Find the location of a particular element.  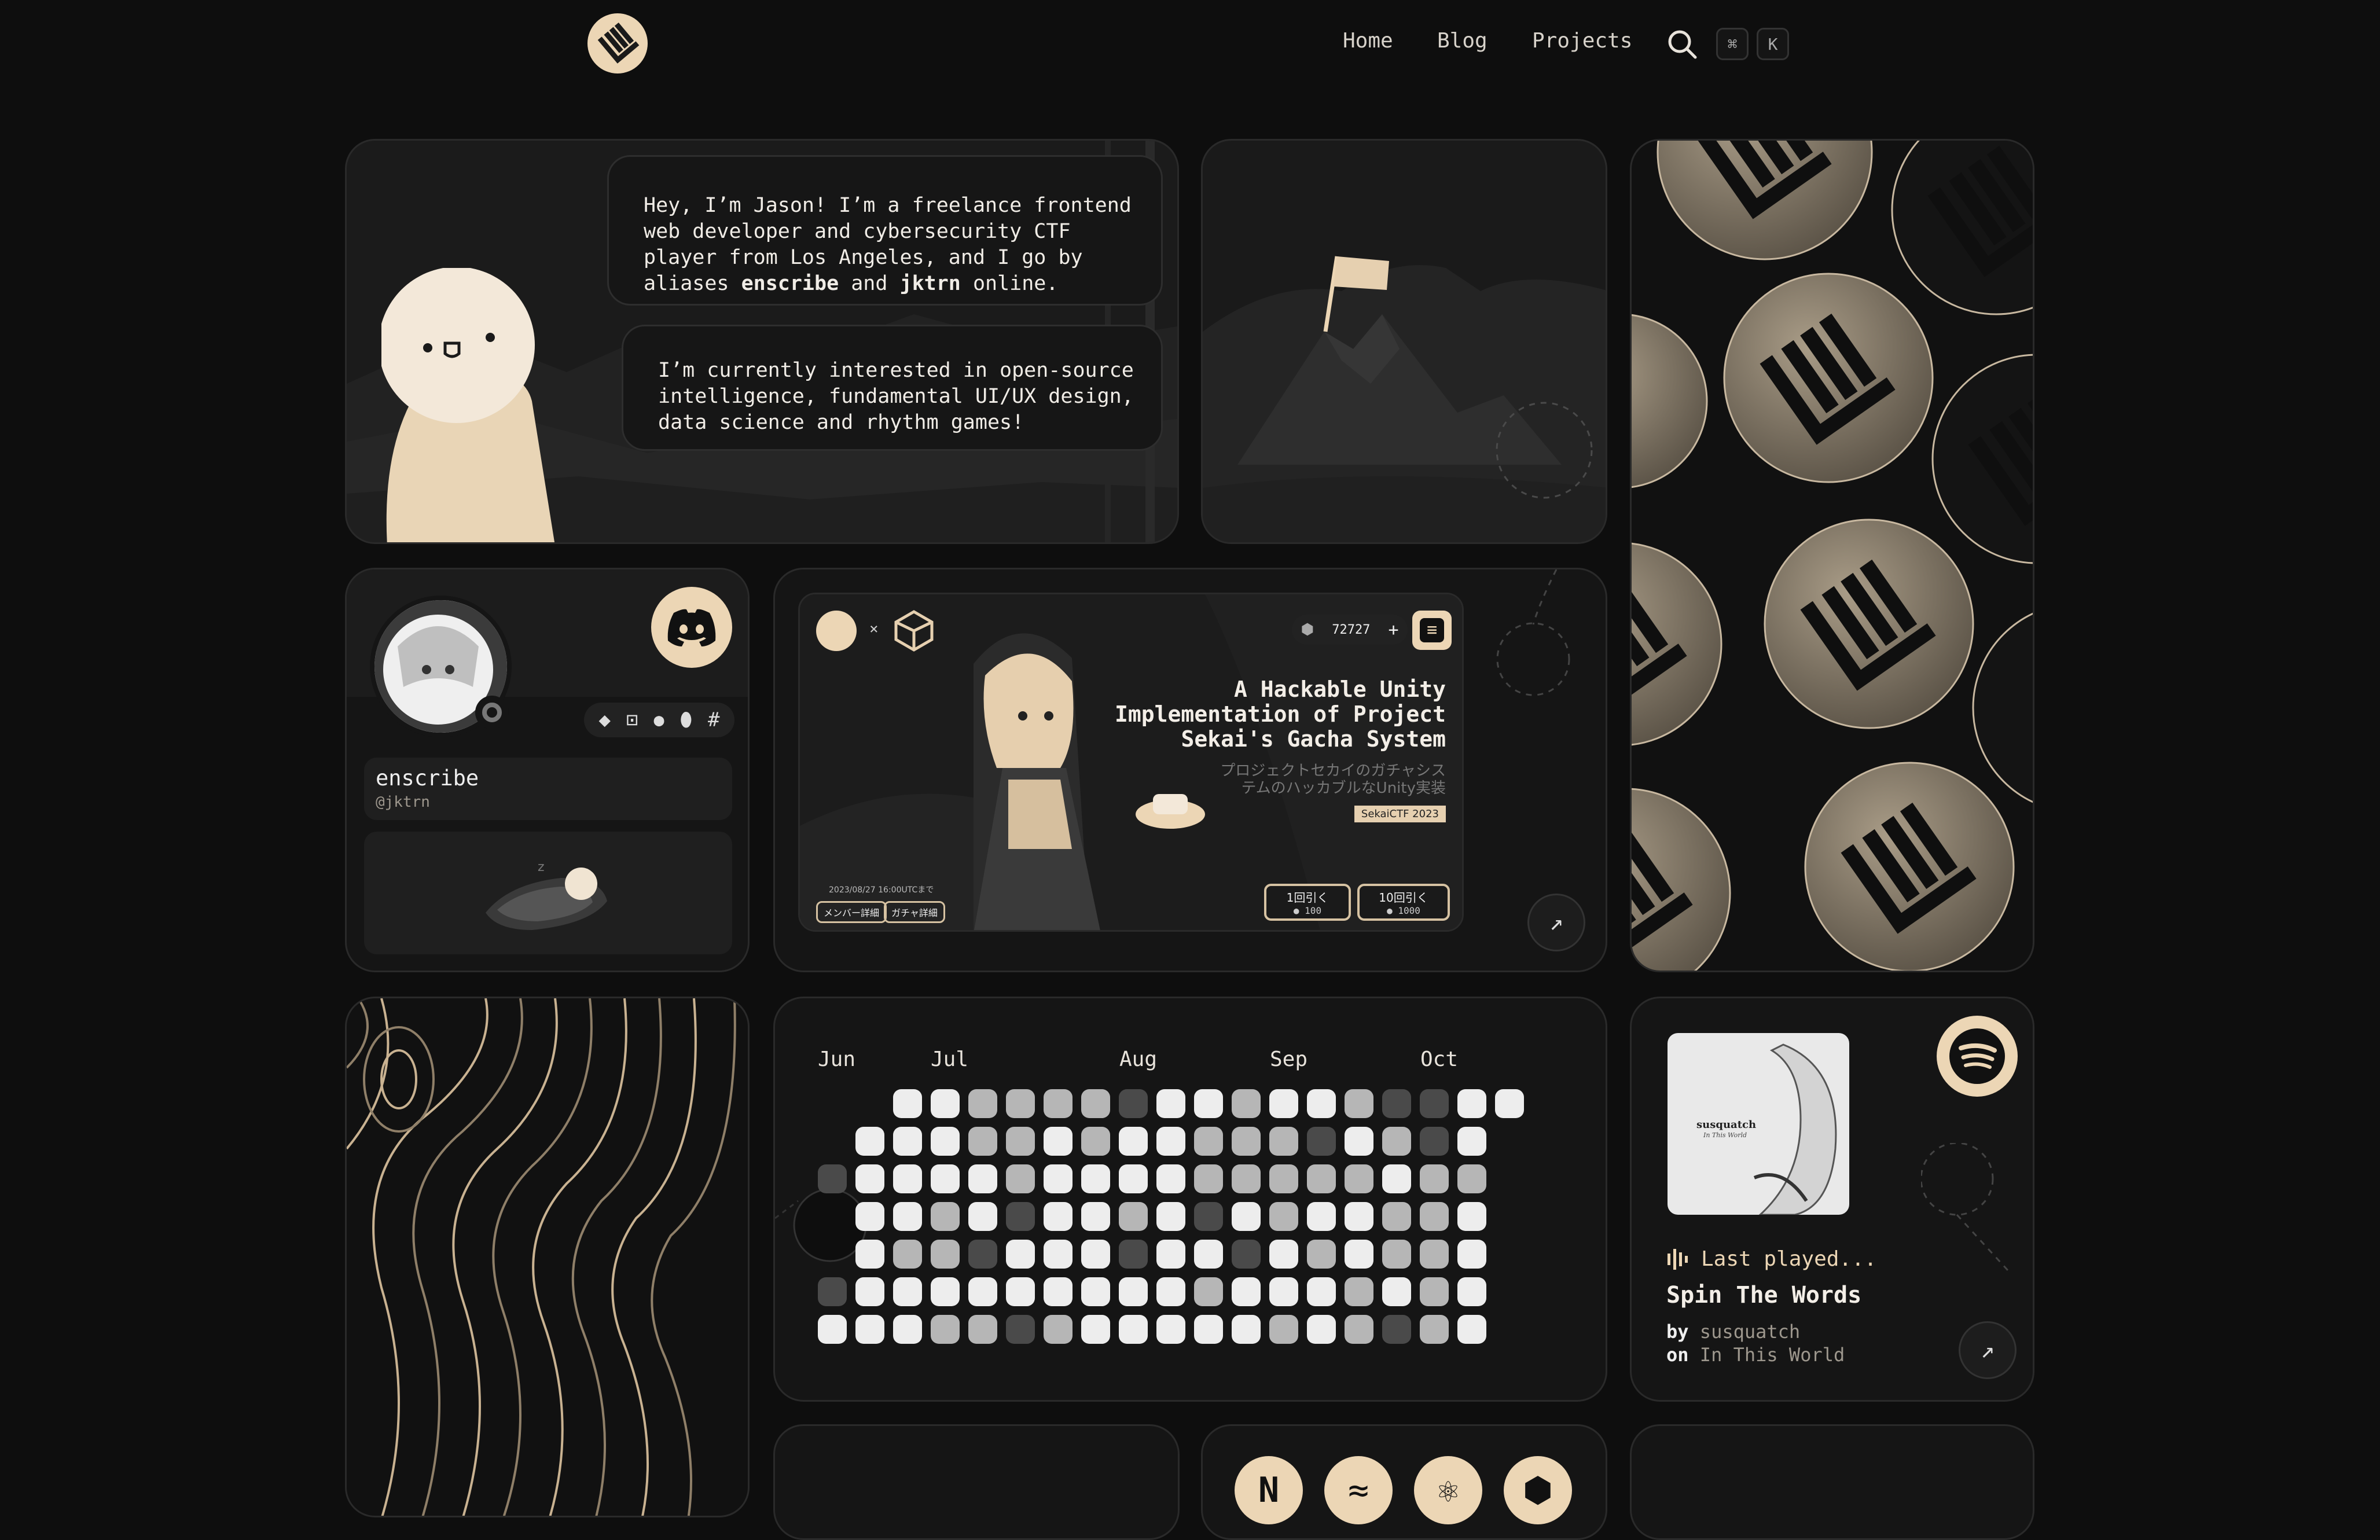

site-logo is located at coordinates (618, 43).